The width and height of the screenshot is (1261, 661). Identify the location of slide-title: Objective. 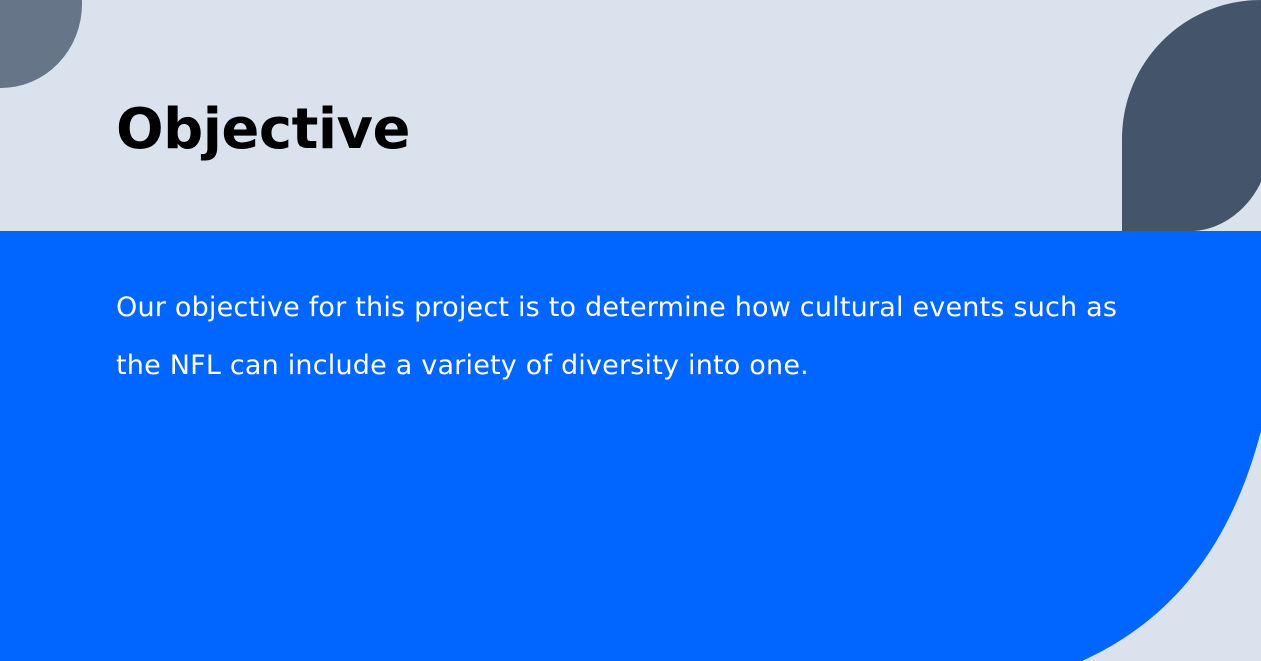
(263, 129).